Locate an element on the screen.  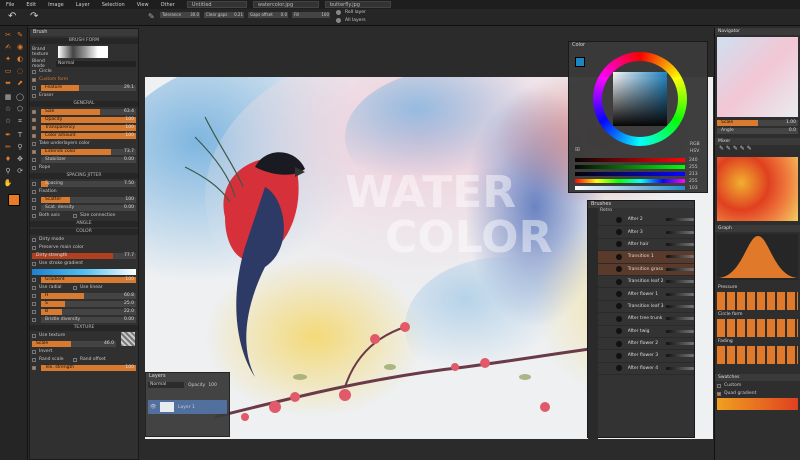
text-tool-icon: T is located at coordinates (20, 135).